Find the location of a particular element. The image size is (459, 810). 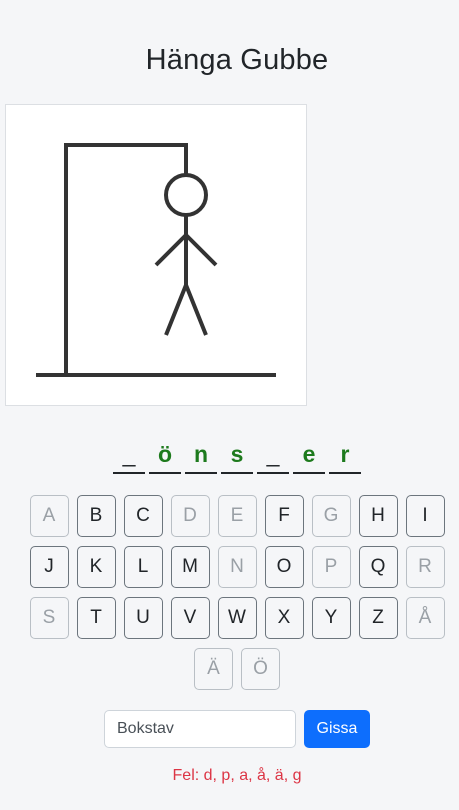

keyboard-row: ABCDEFGHI is located at coordinates (229, 516).